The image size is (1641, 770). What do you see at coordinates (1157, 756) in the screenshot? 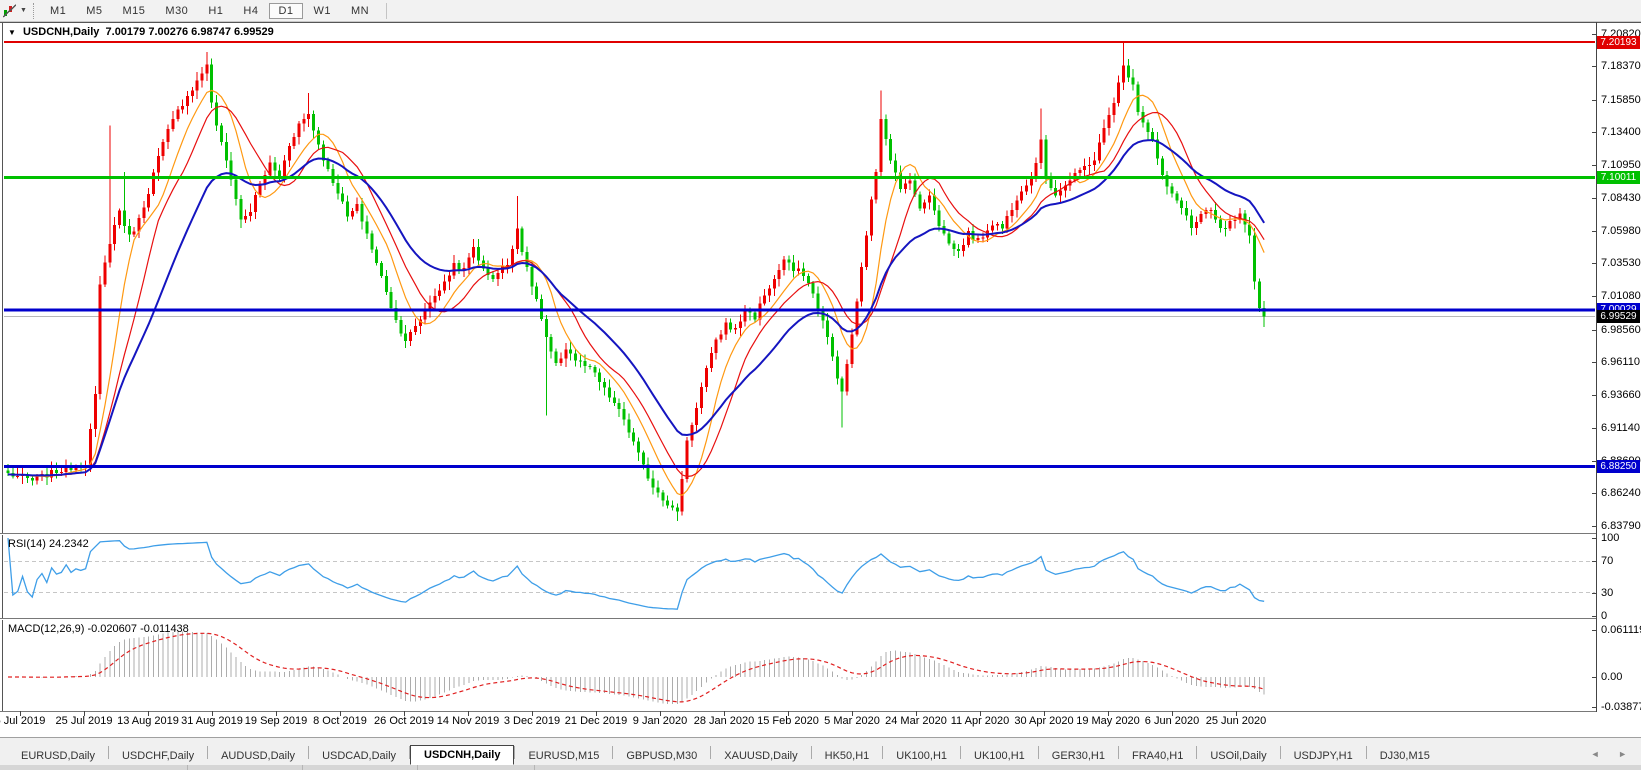
I see `chart-tab-fra40-h1: FRA40,H1` at bounding box center [1157, 756].